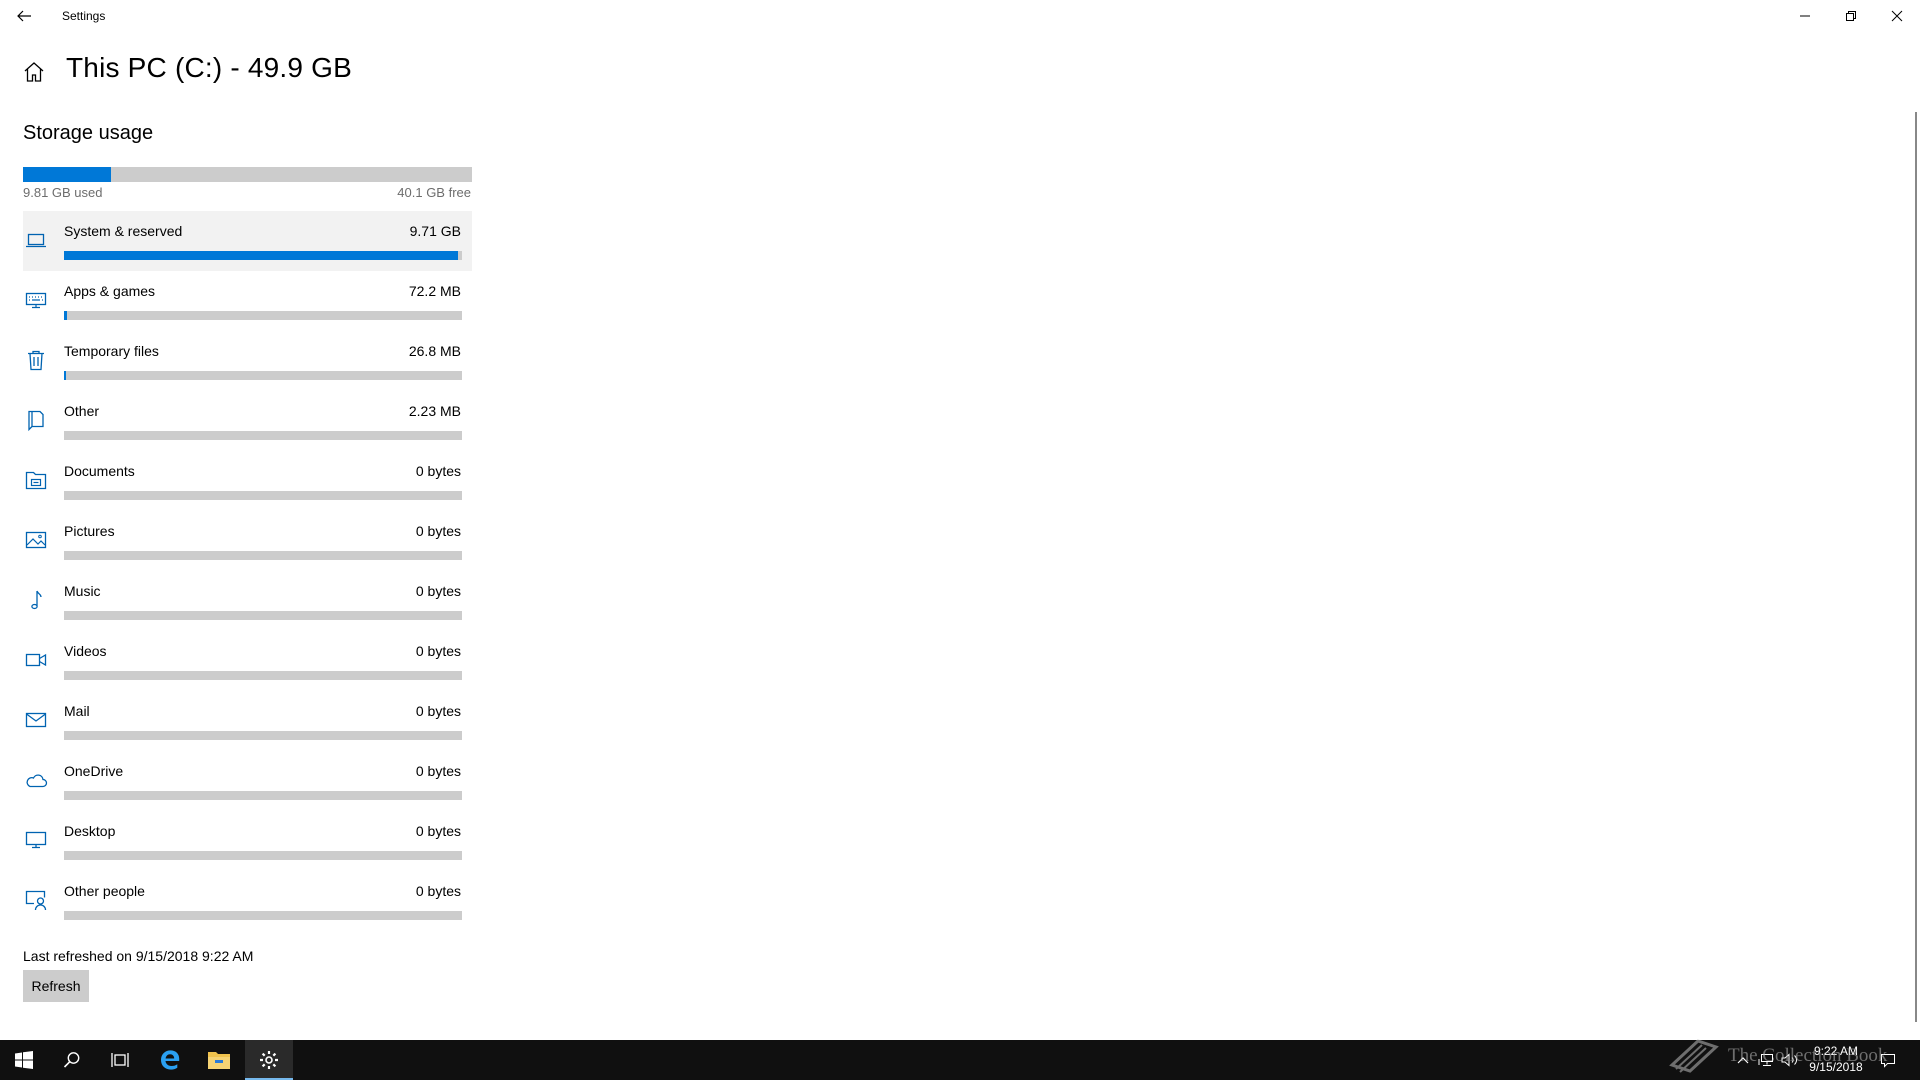  Describe the element at coordinates (82, 591) in the screenshot. I see `category-name: Music` at that location.